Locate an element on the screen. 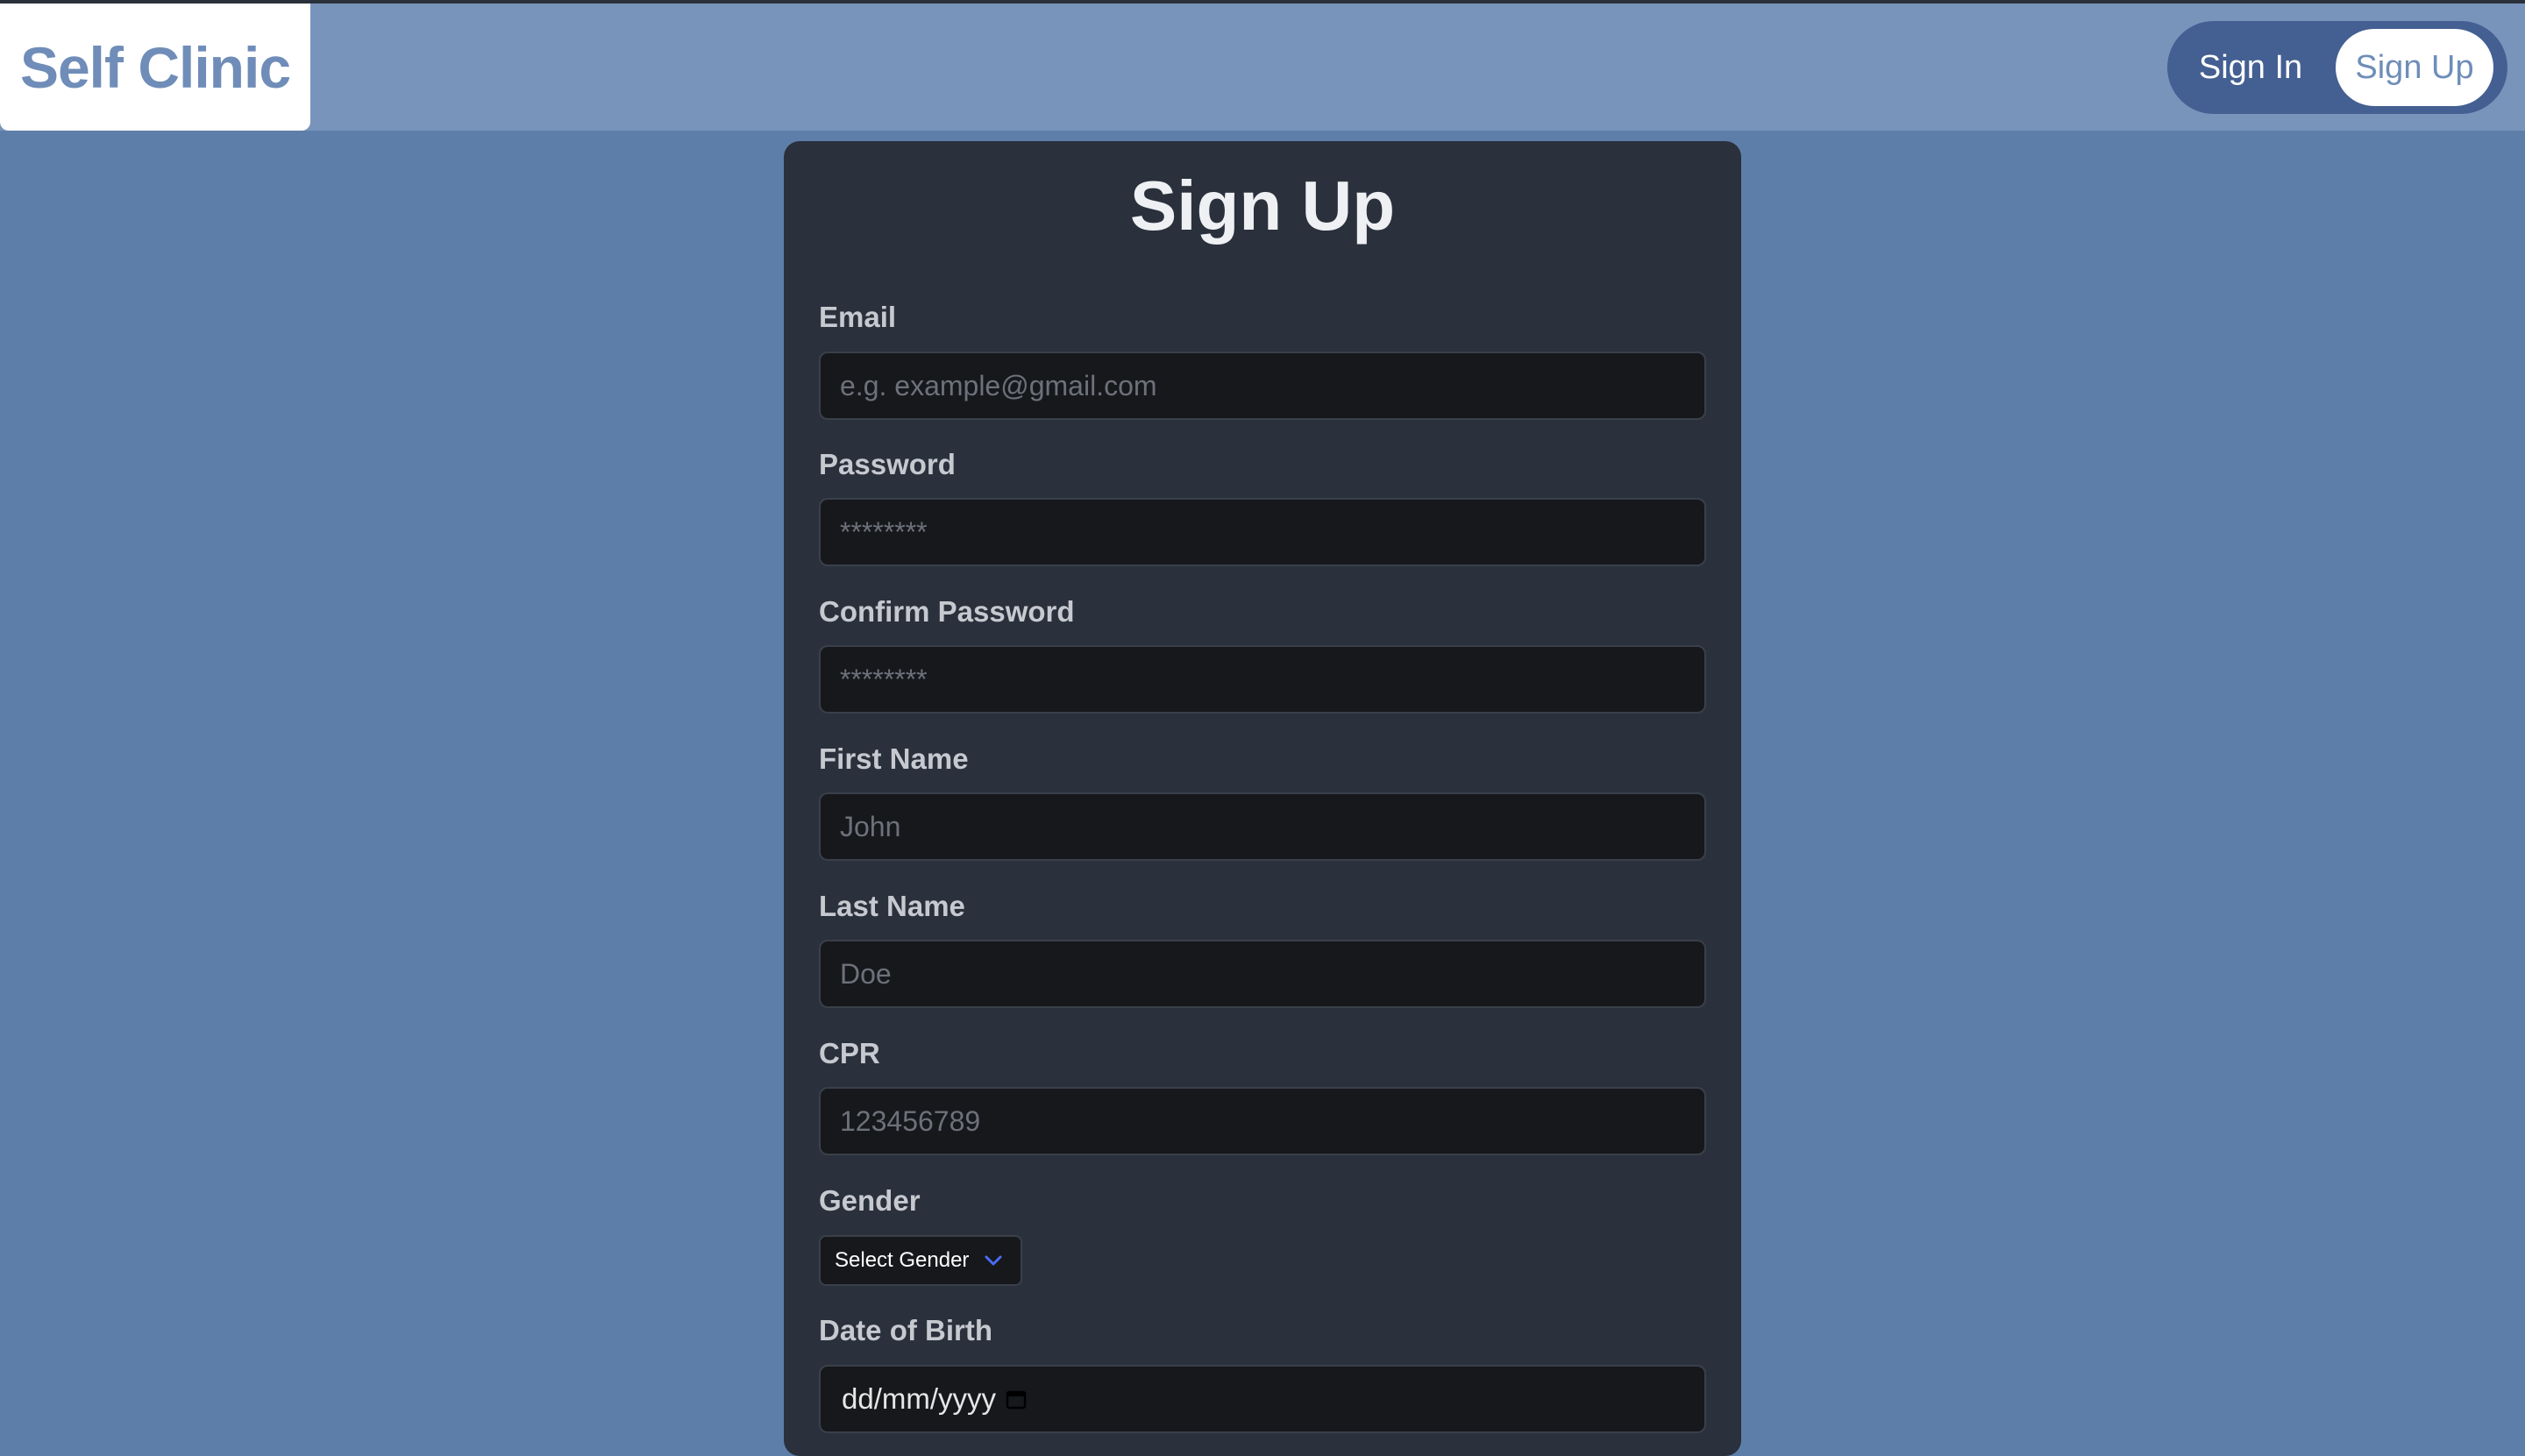 This screenshot has width=2525, height=1456. gender-select-value: Select Gender is located at coordinates (902, 1260).